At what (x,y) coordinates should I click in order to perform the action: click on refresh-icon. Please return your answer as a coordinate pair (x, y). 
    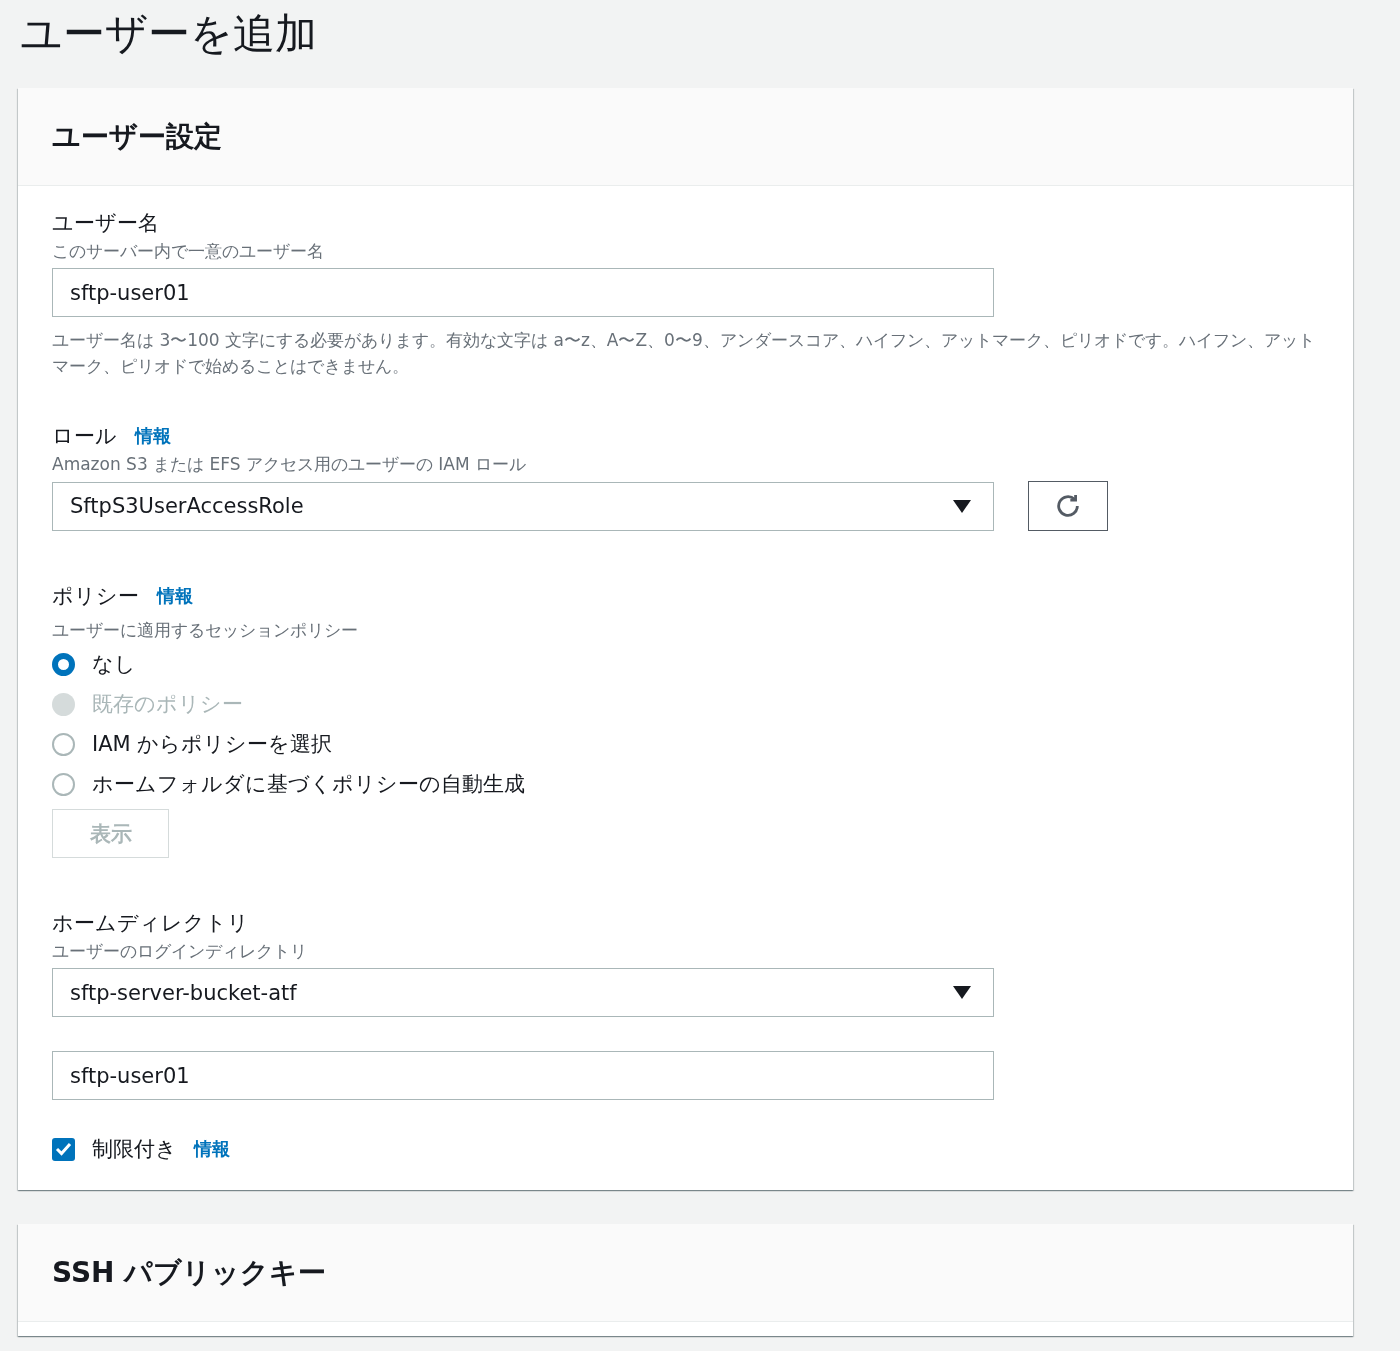
    Looking at the image, I should click on (1068, 506).